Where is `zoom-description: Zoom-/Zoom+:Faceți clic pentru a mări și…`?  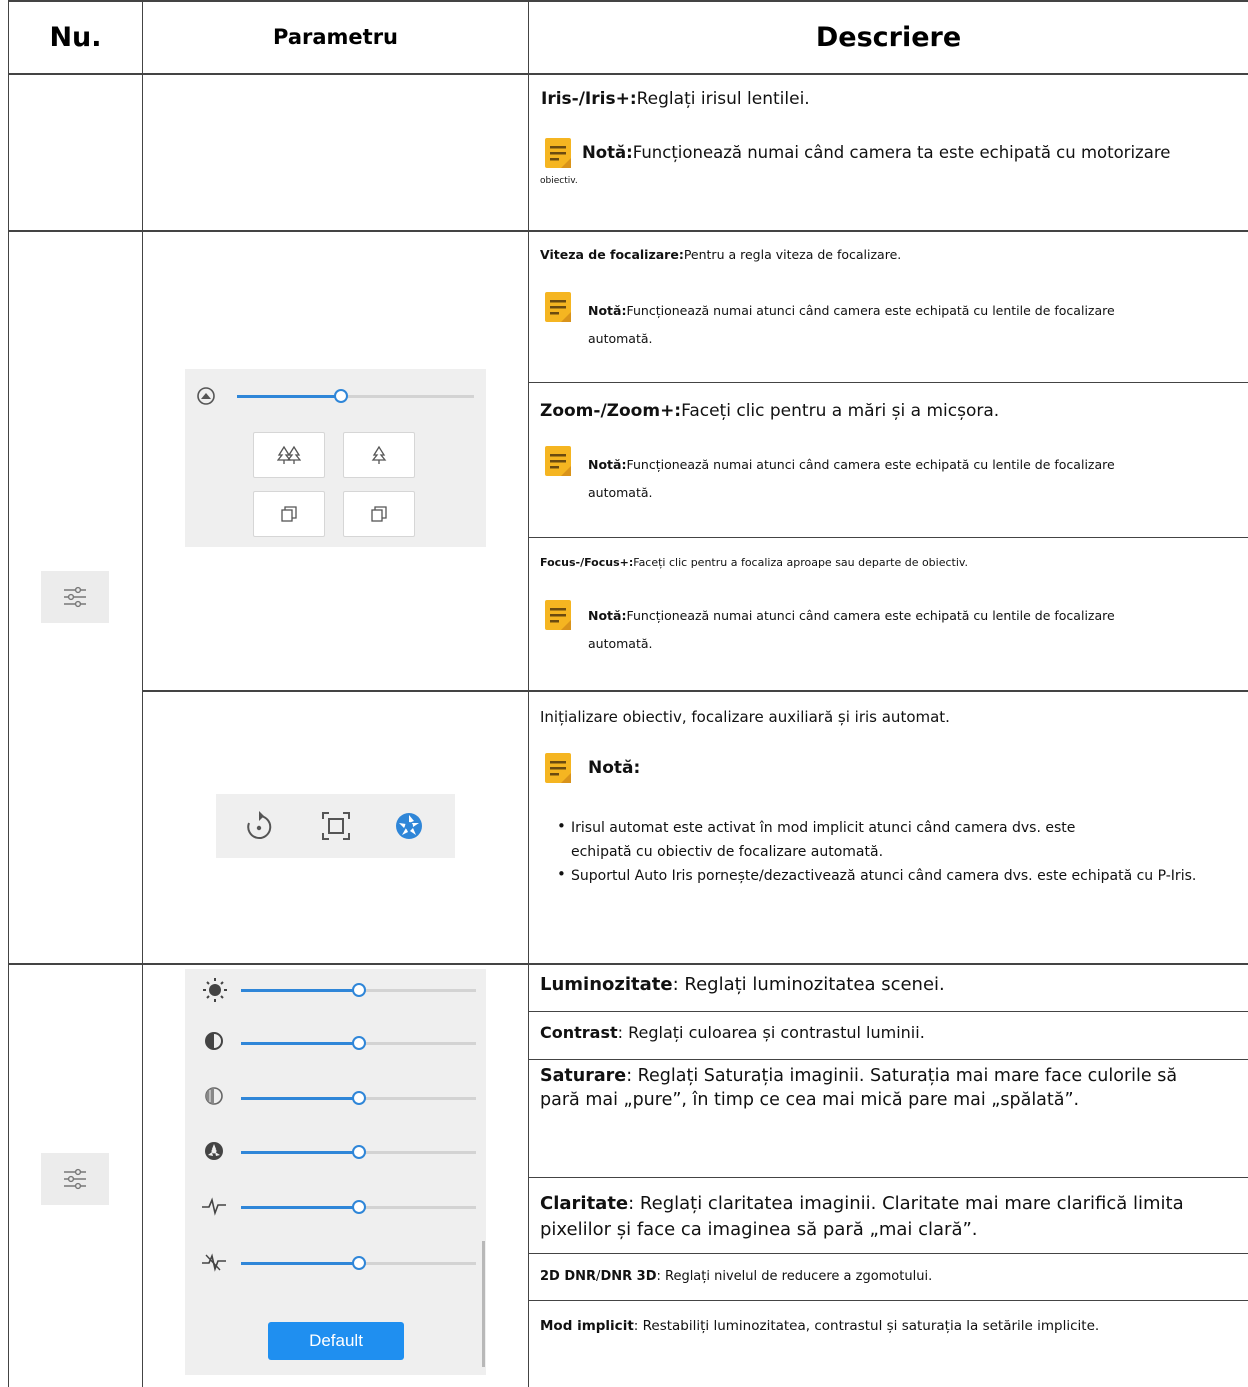 zoom-description: Zoom-/Zoom+:Faceți clic pentru a mări și… is located at coordinates (769, 411).